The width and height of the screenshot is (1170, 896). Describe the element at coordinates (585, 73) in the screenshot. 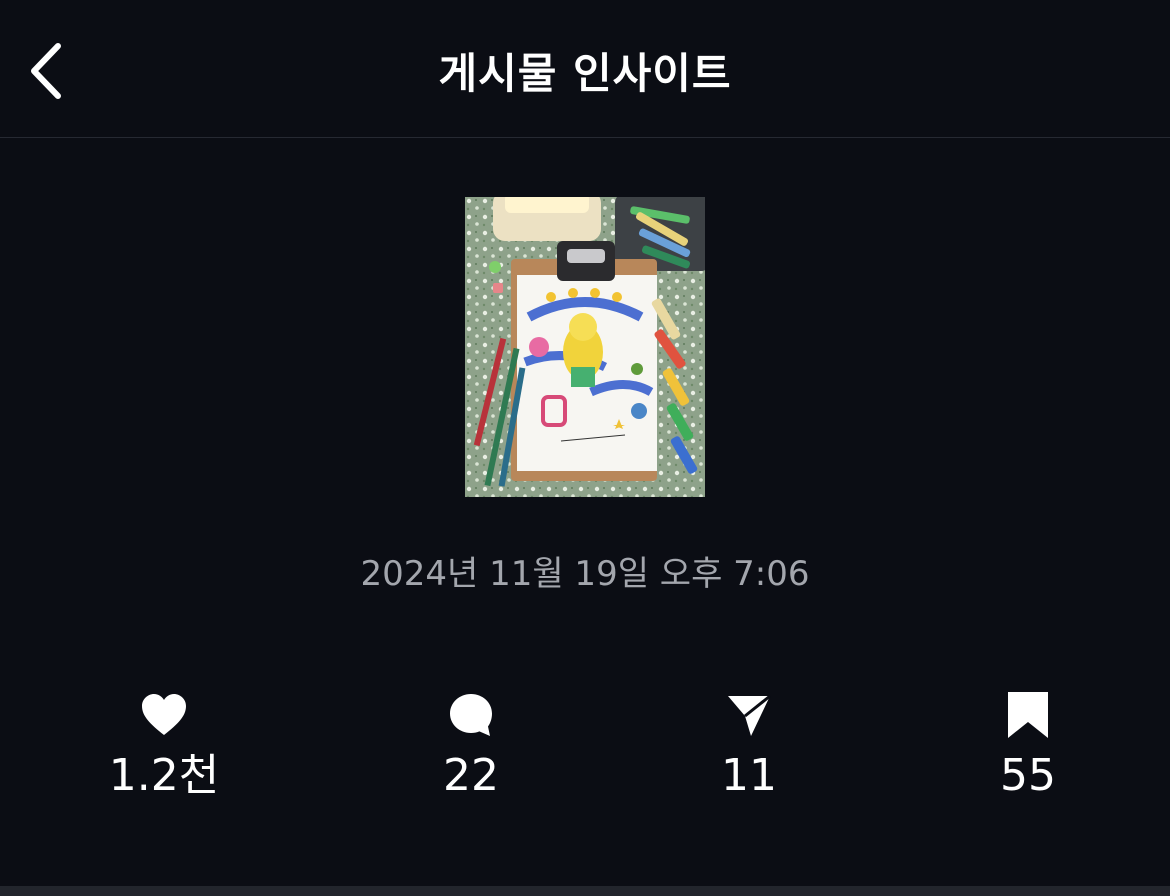

I see `page-title: 게시물 인사이트` at that location.